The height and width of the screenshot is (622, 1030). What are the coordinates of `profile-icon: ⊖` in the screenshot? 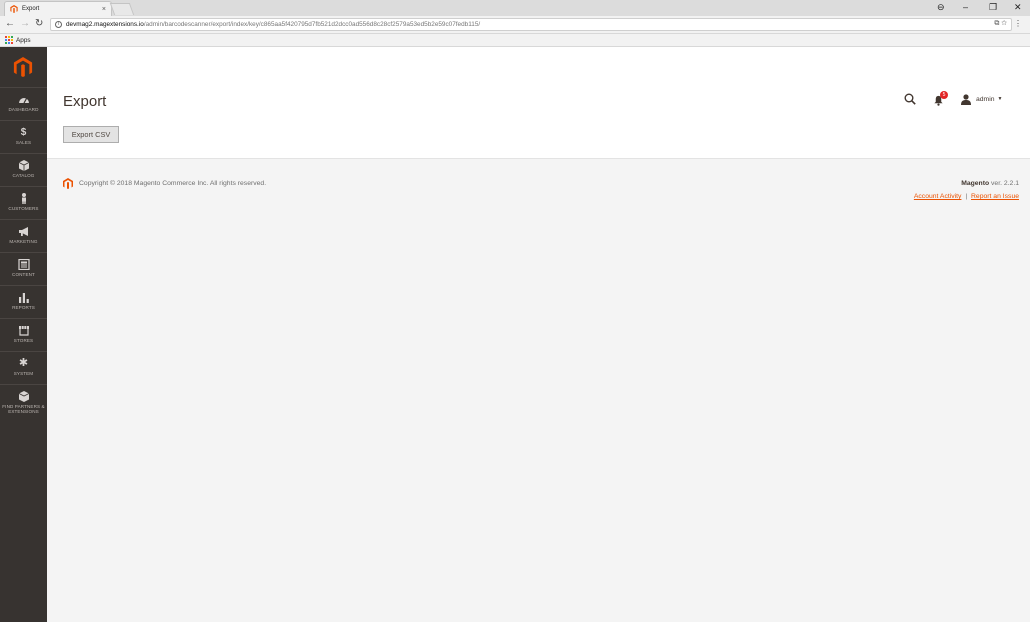 It's located at (941, 7).